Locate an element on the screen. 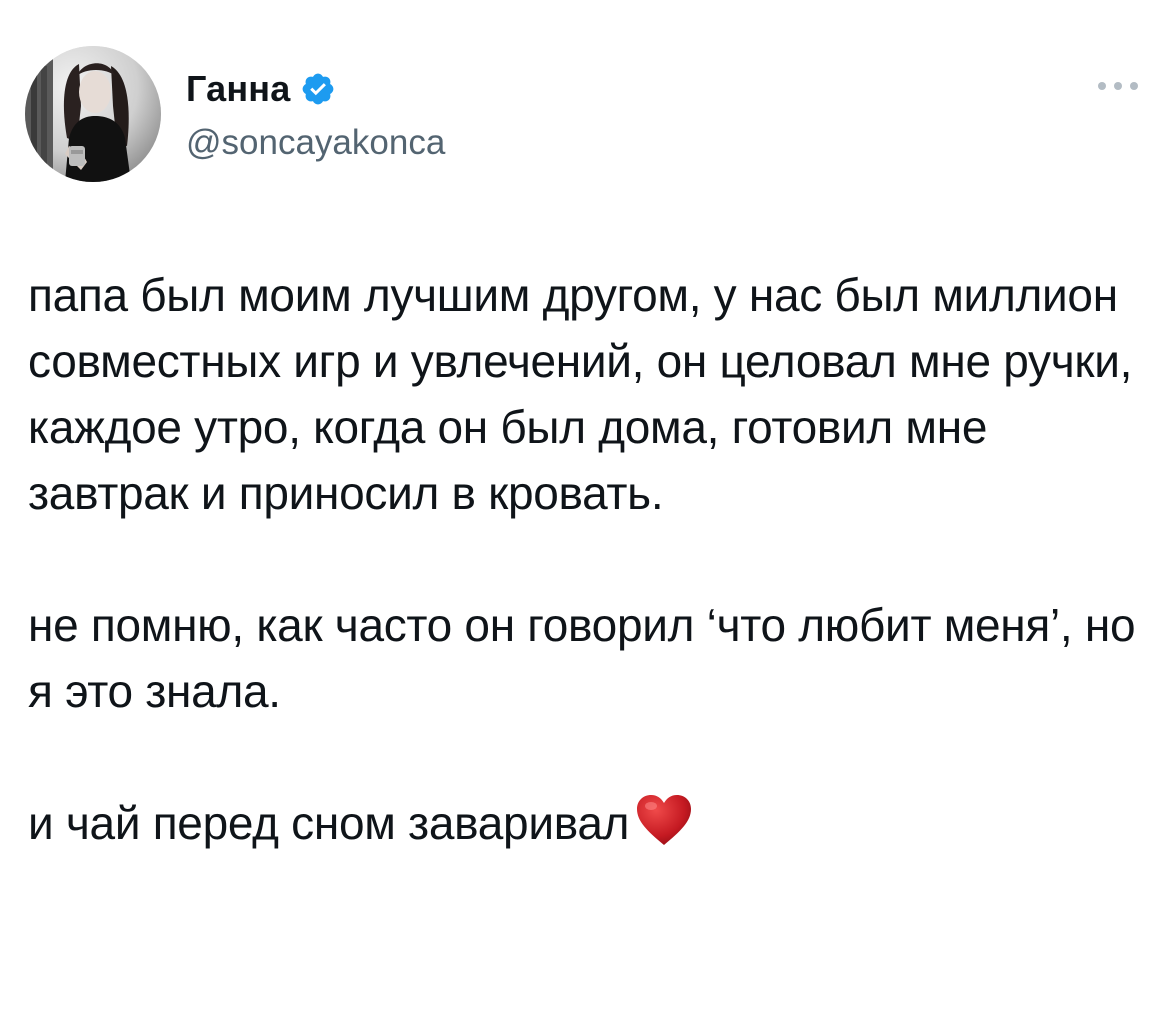 Image resolution: width=1170 pixels, height=1015 pixels. ellipsis-icon is located at coordinates (1118, 86).